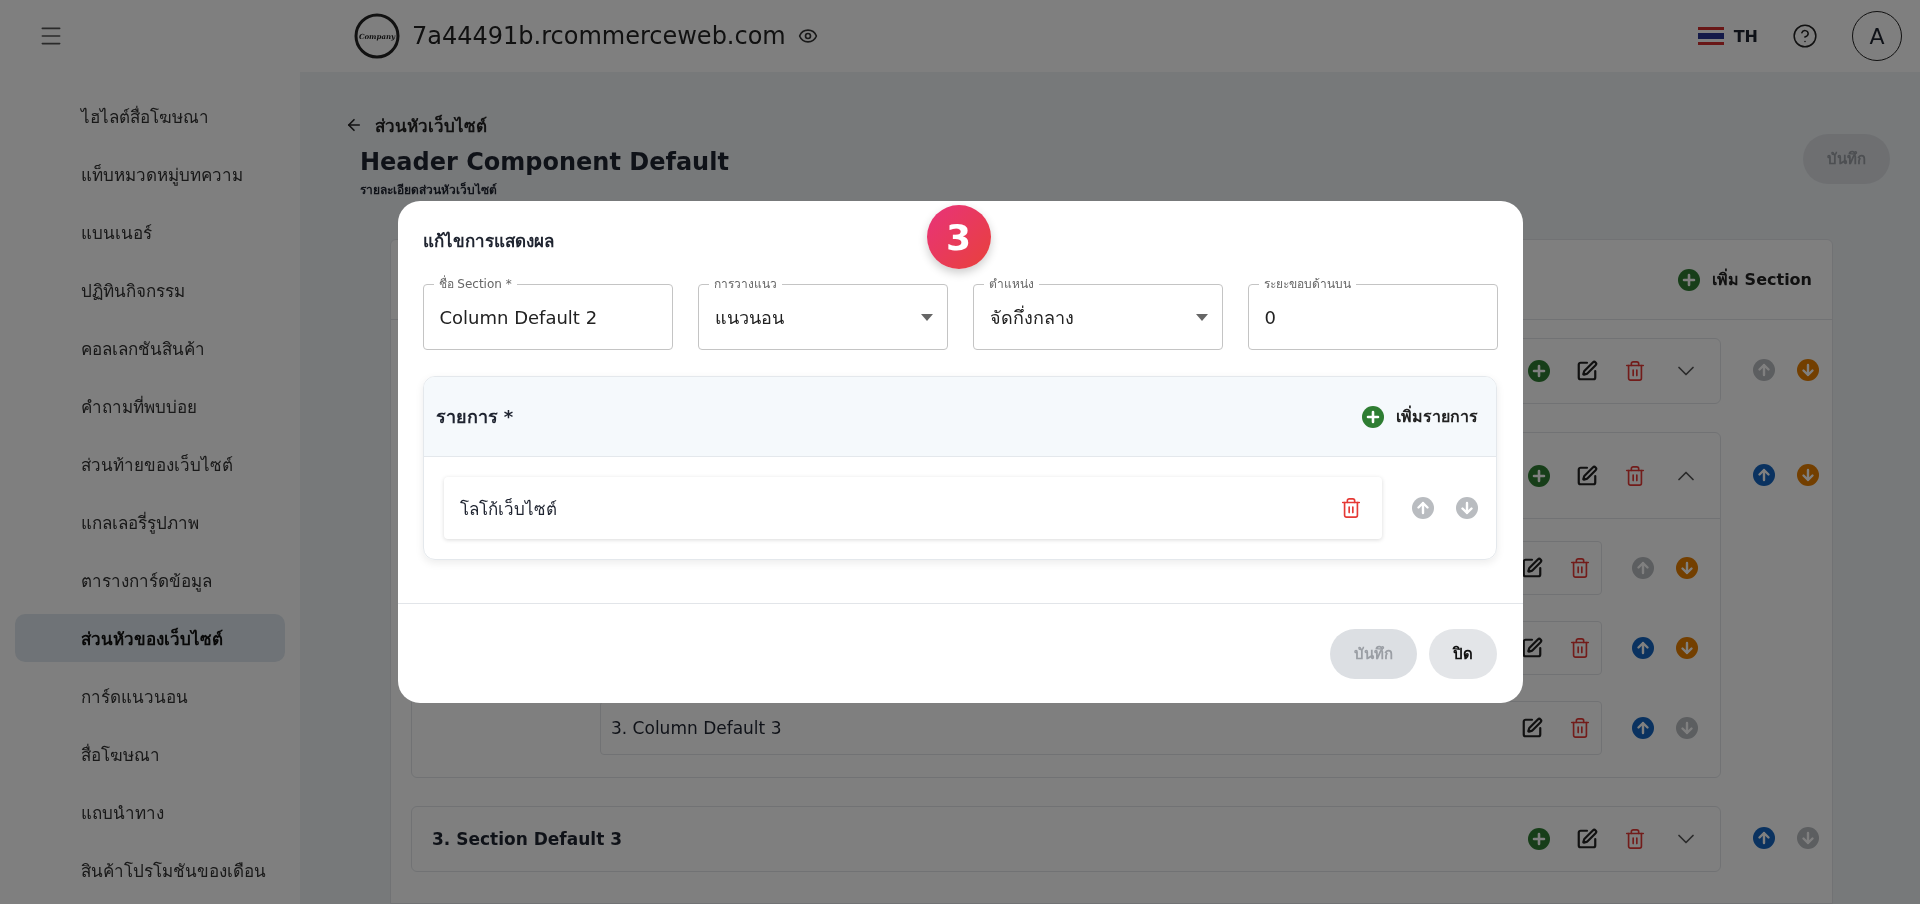 Image resolution: width=1920 pixels, height=904 pixels. Describe the element at coordinates (518, 317) in the screenshot. I see `field-value: Column Default 2` at that location.